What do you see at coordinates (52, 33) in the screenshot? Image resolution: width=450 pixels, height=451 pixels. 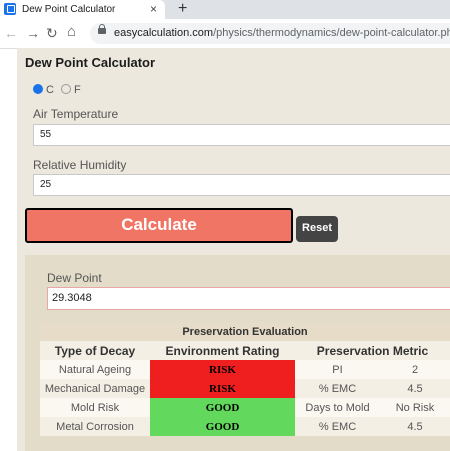 I see `reload-icon: ↻` at bounding box center [52, 33].